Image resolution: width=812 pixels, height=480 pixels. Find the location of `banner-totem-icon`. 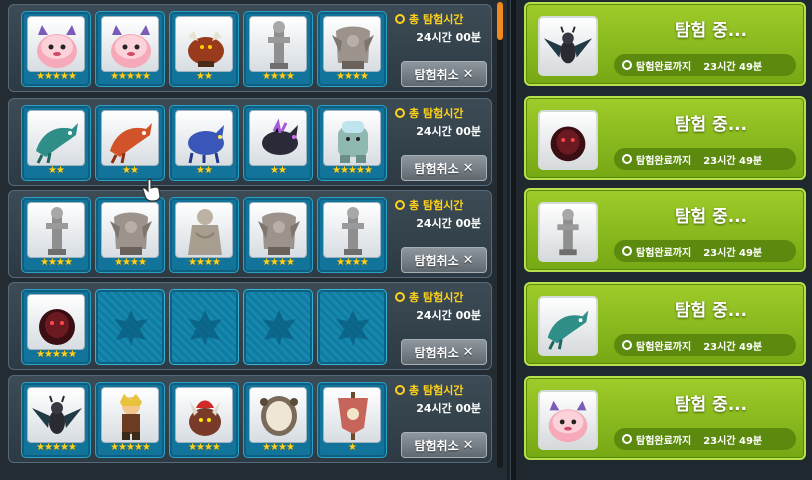

banner-totem-icon is located at coordinates (352, 415).